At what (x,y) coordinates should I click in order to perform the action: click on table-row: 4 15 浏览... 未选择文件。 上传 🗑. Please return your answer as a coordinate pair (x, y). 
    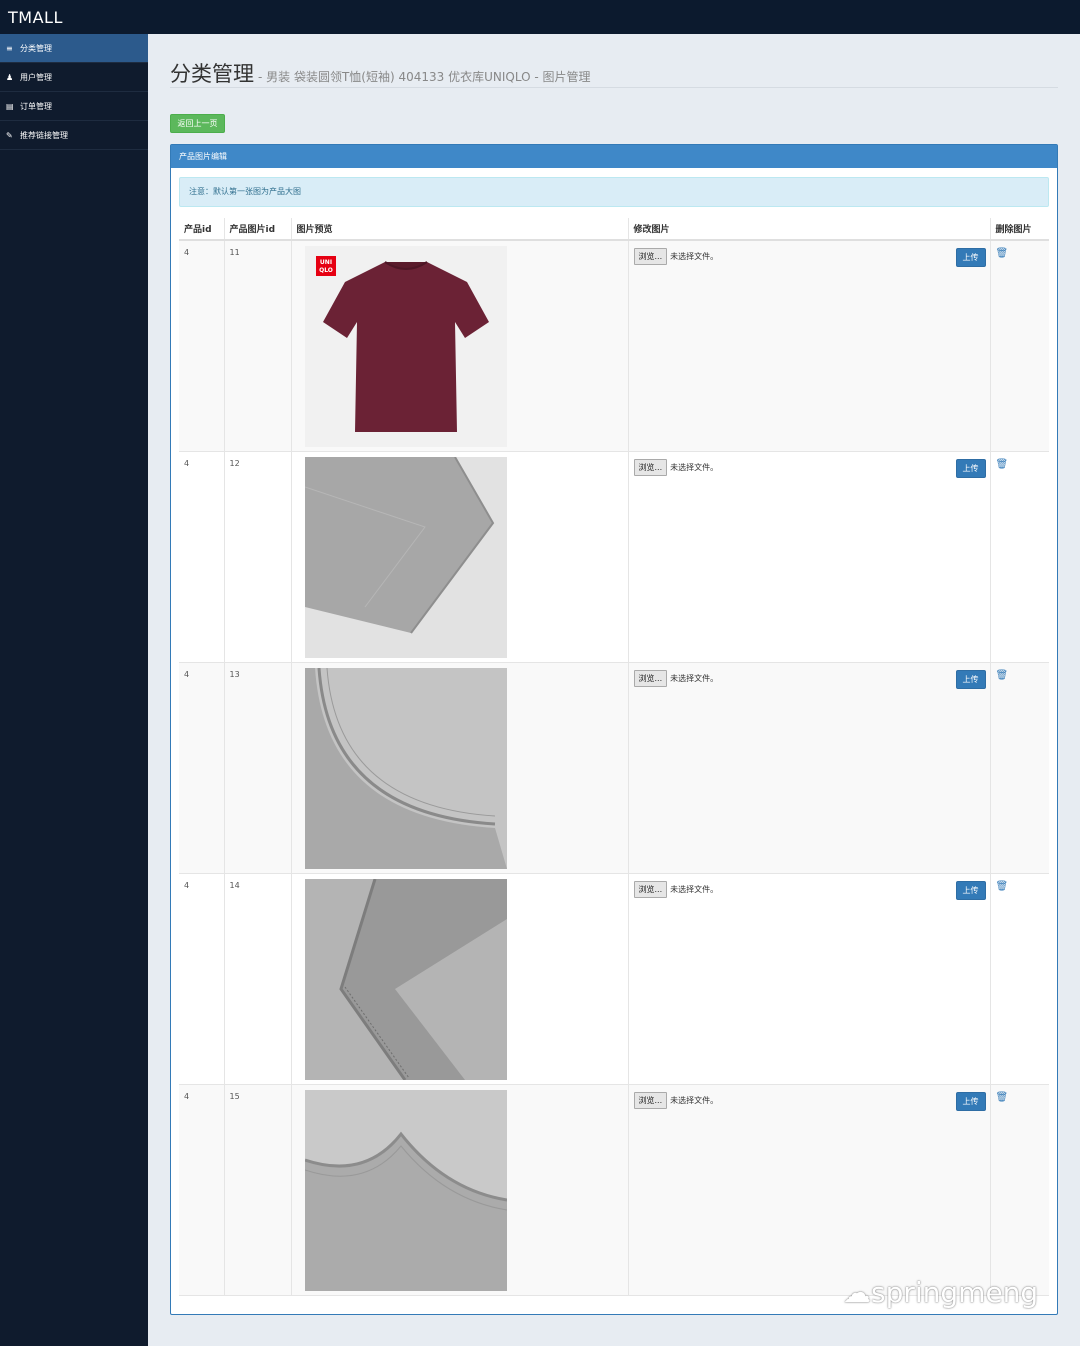
    Looking at the image, I should click on (614, 1190).